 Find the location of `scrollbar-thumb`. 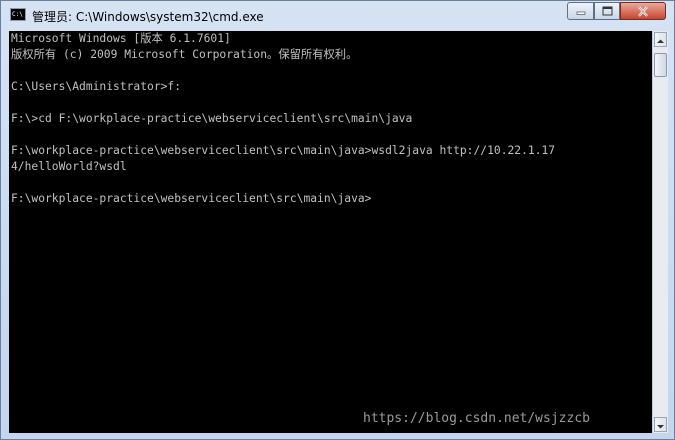

scrollbar-thumb is located at coordinates (660, 65).